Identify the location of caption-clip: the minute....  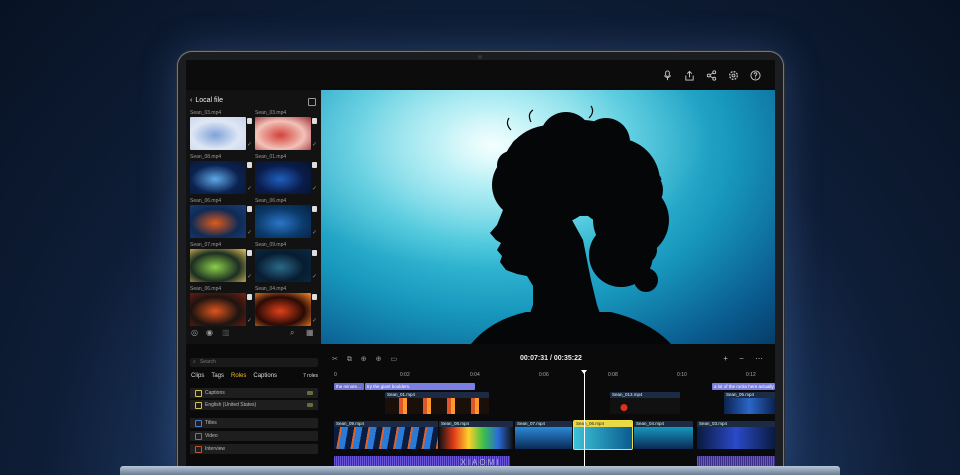
(349, 386).